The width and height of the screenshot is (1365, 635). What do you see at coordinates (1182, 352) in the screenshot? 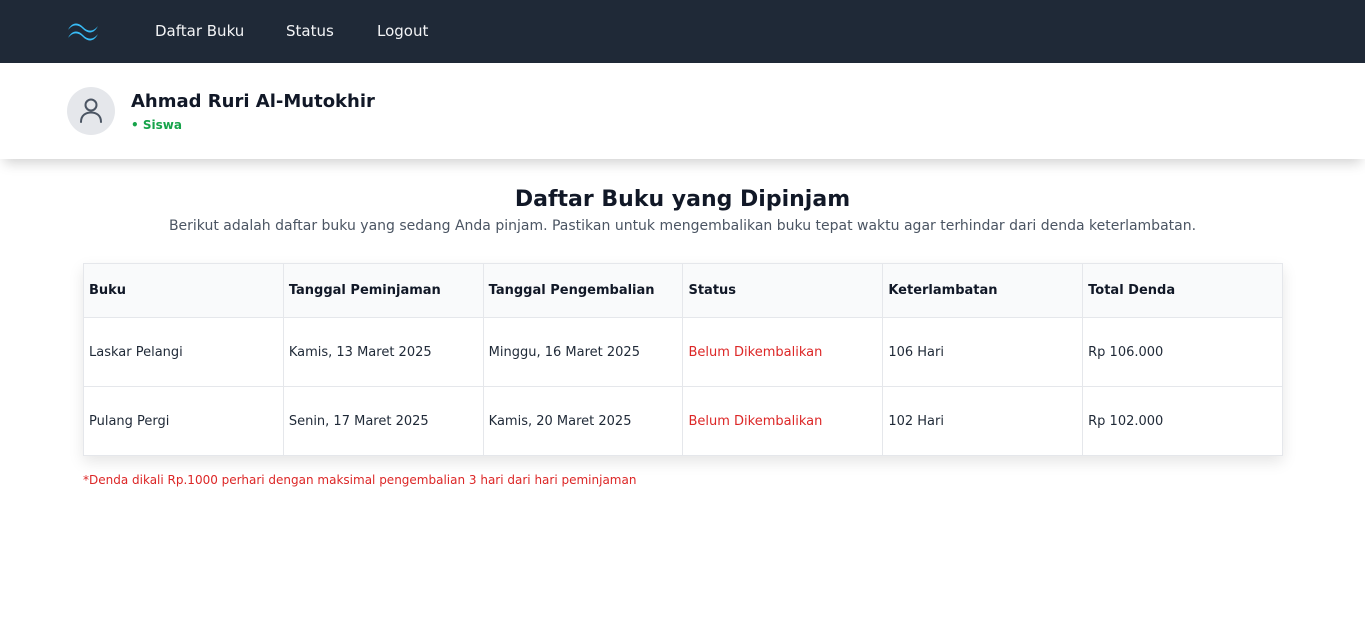
I see `cell-total-denda: Rp 106.000` at bounding box center [1182, 352].